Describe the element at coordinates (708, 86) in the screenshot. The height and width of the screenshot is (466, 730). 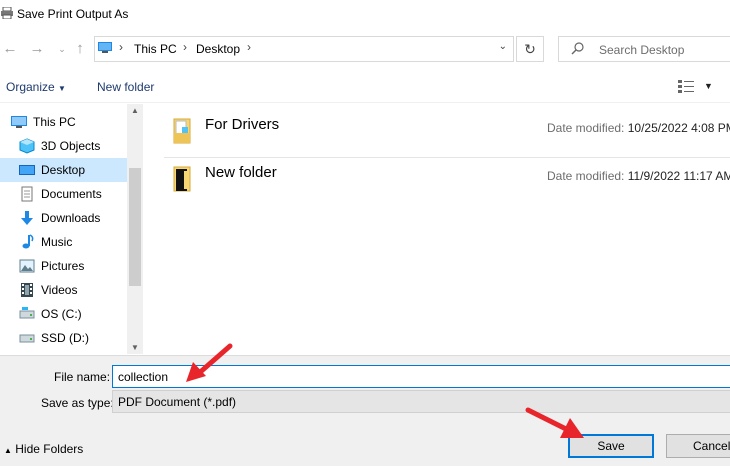
I see `view-options-chevron-icon: ▼` at that location.